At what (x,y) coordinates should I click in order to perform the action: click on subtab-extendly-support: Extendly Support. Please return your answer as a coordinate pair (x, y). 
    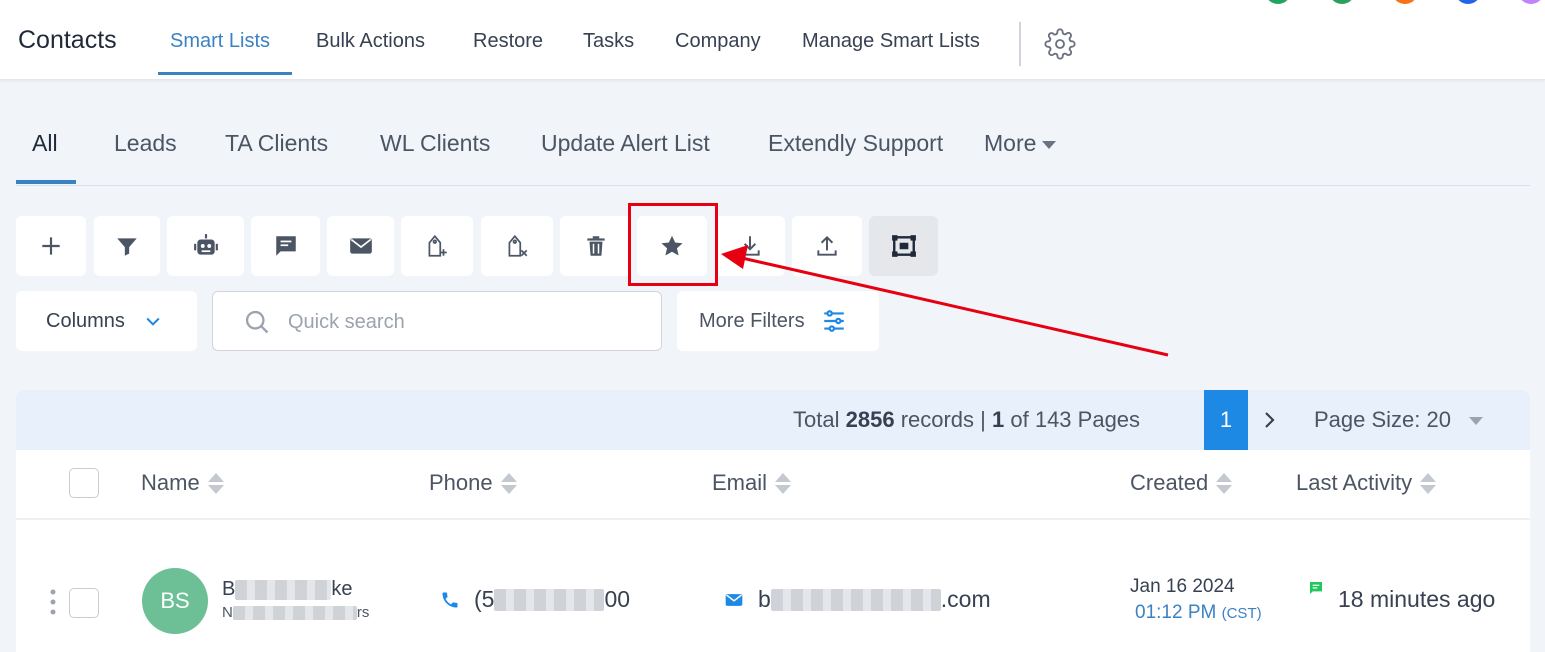
    Looking at the image, I should click on (855, 143).